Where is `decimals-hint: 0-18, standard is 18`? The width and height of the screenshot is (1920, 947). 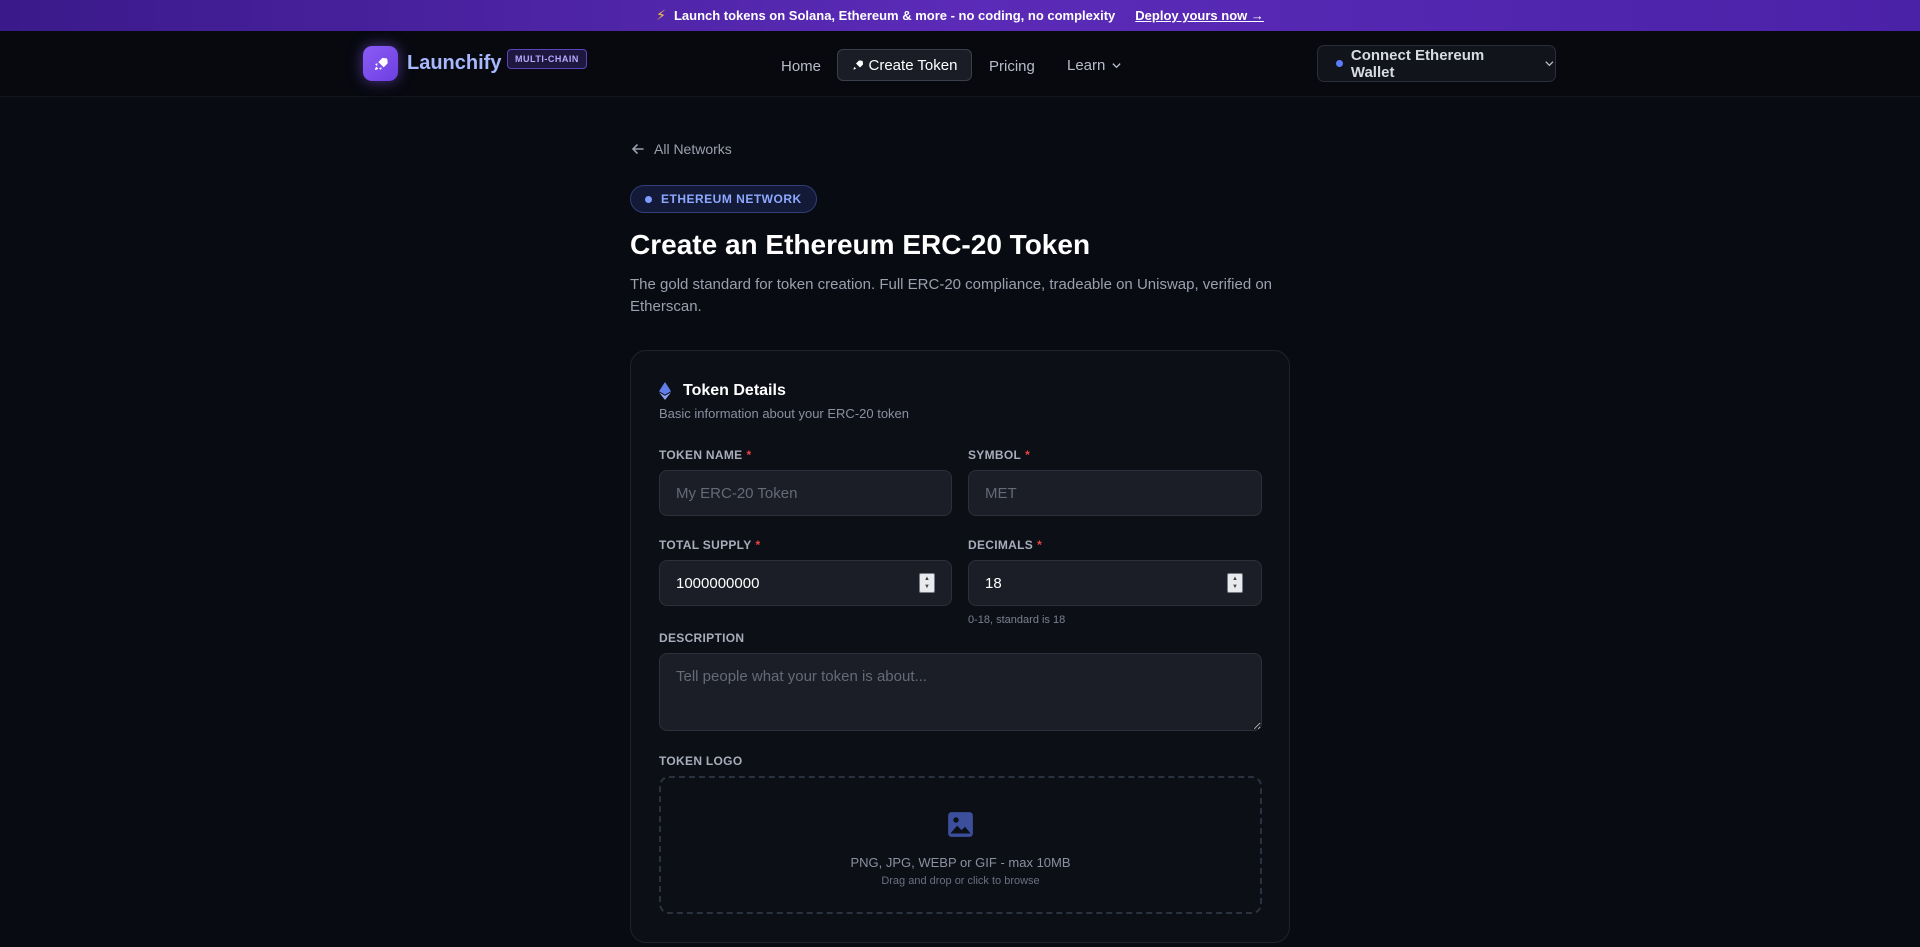 decimals-hint: 0-18, standard is 18 is located at coordinates (1017, 620).